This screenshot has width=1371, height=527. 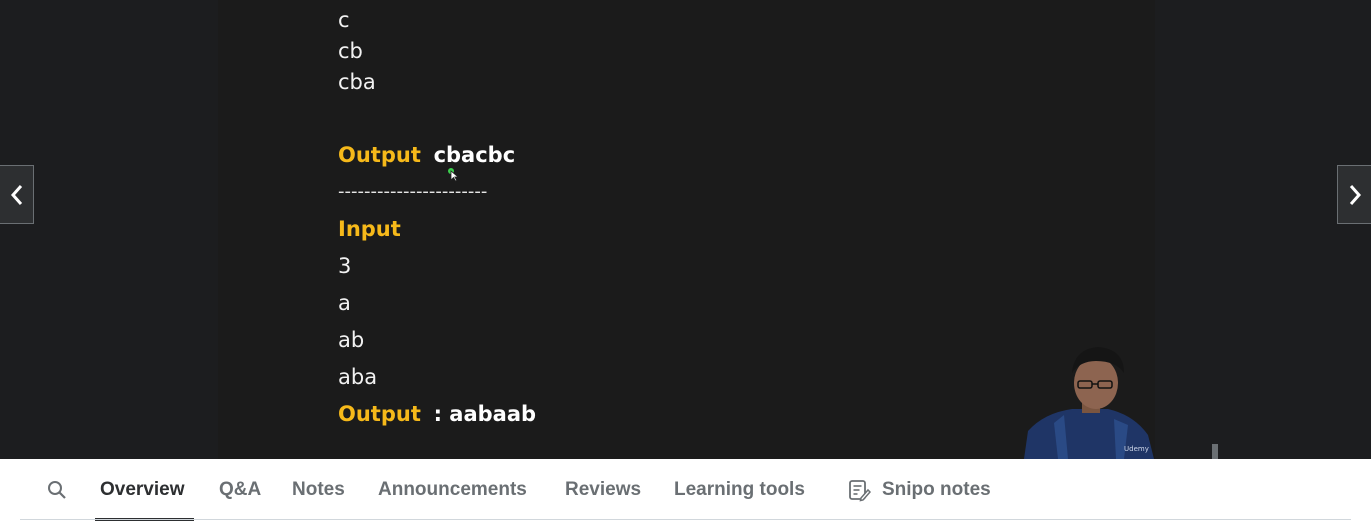 What do you see at coordinates (357, 82) in the screenshot?
I see `slide-line: cba` at bounding box center [357, 82].